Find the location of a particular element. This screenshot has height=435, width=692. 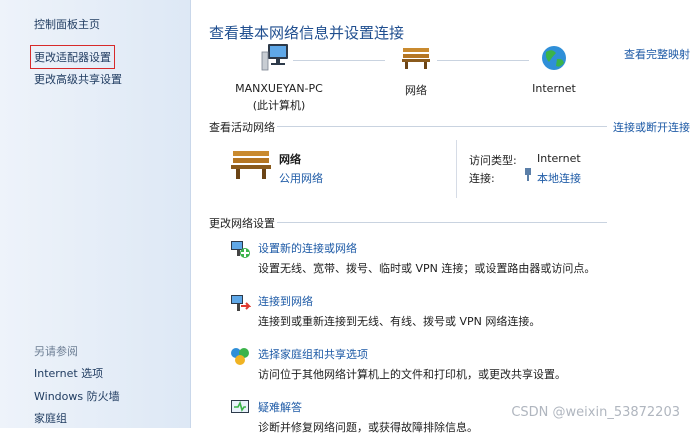

connect-network-icon is located at coordinates (241, 303).